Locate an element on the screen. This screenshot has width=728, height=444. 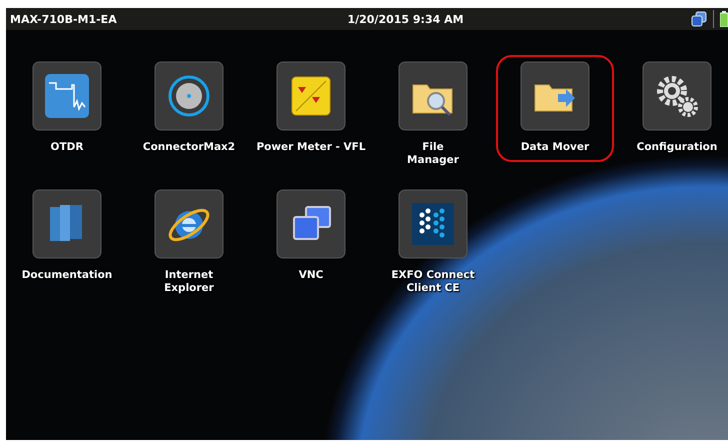
windows-stack-icon is located at coordinates (311, 224).